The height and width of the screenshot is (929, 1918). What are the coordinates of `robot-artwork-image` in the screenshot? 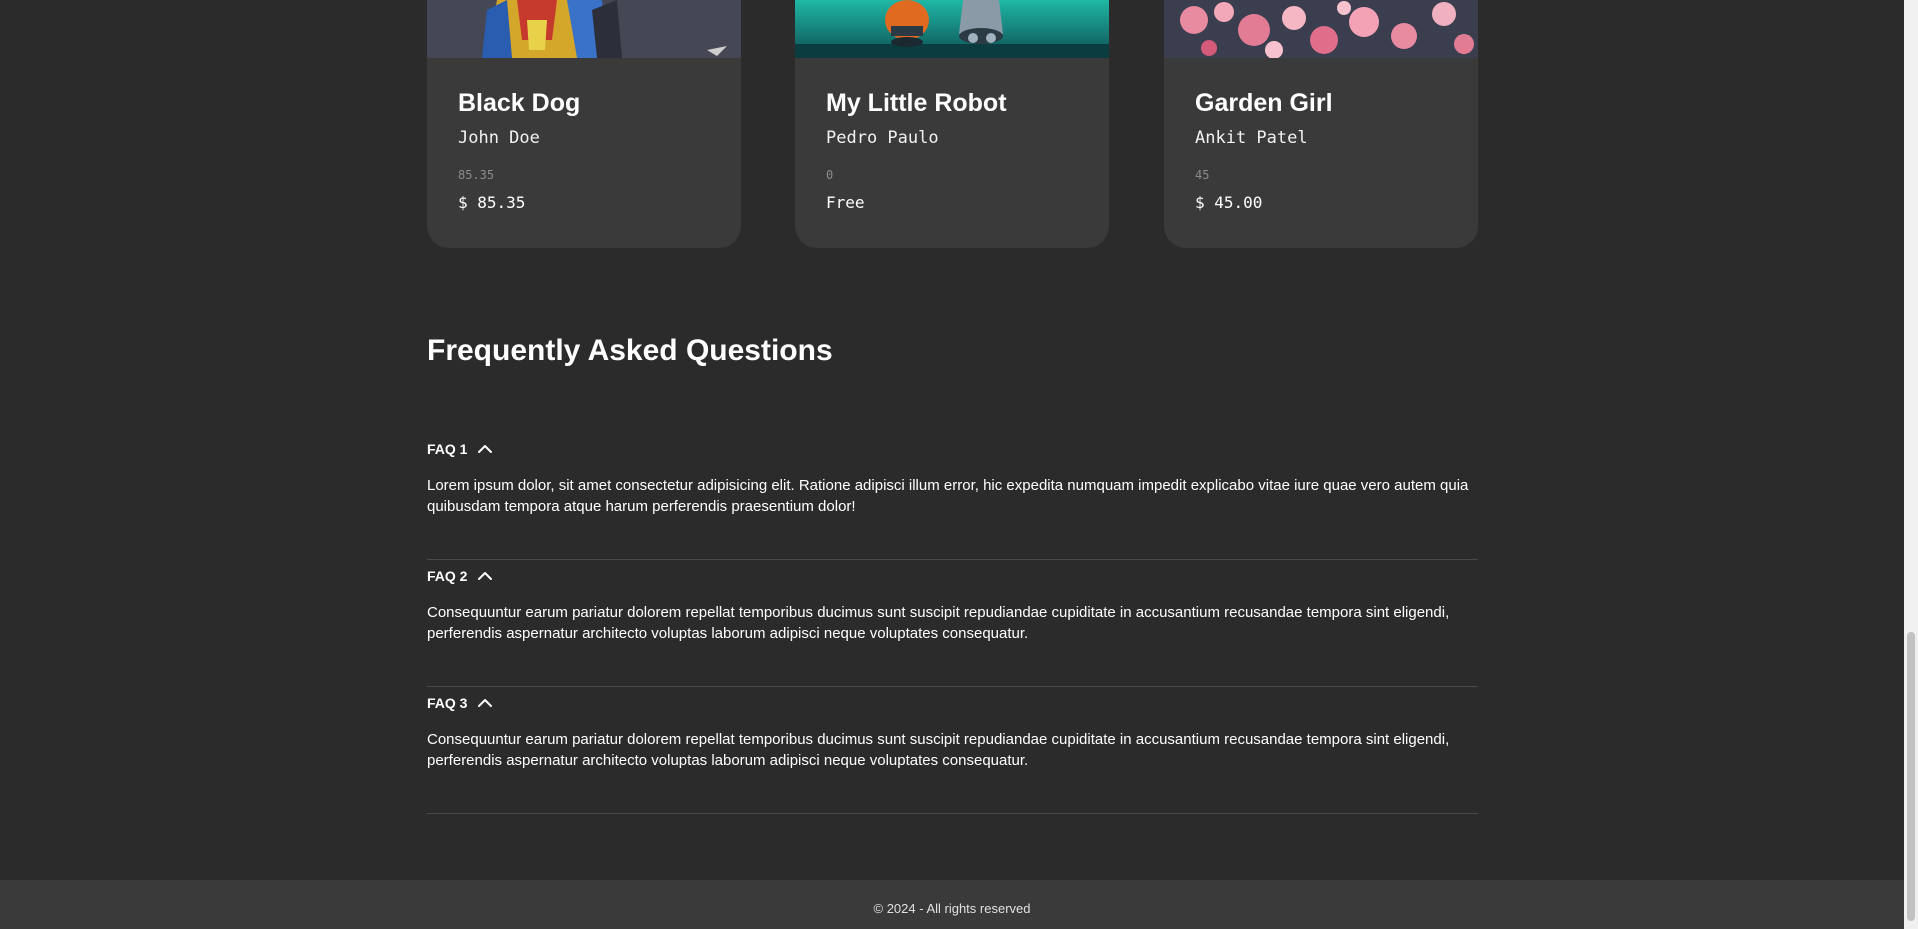 It's located at (952, 29).